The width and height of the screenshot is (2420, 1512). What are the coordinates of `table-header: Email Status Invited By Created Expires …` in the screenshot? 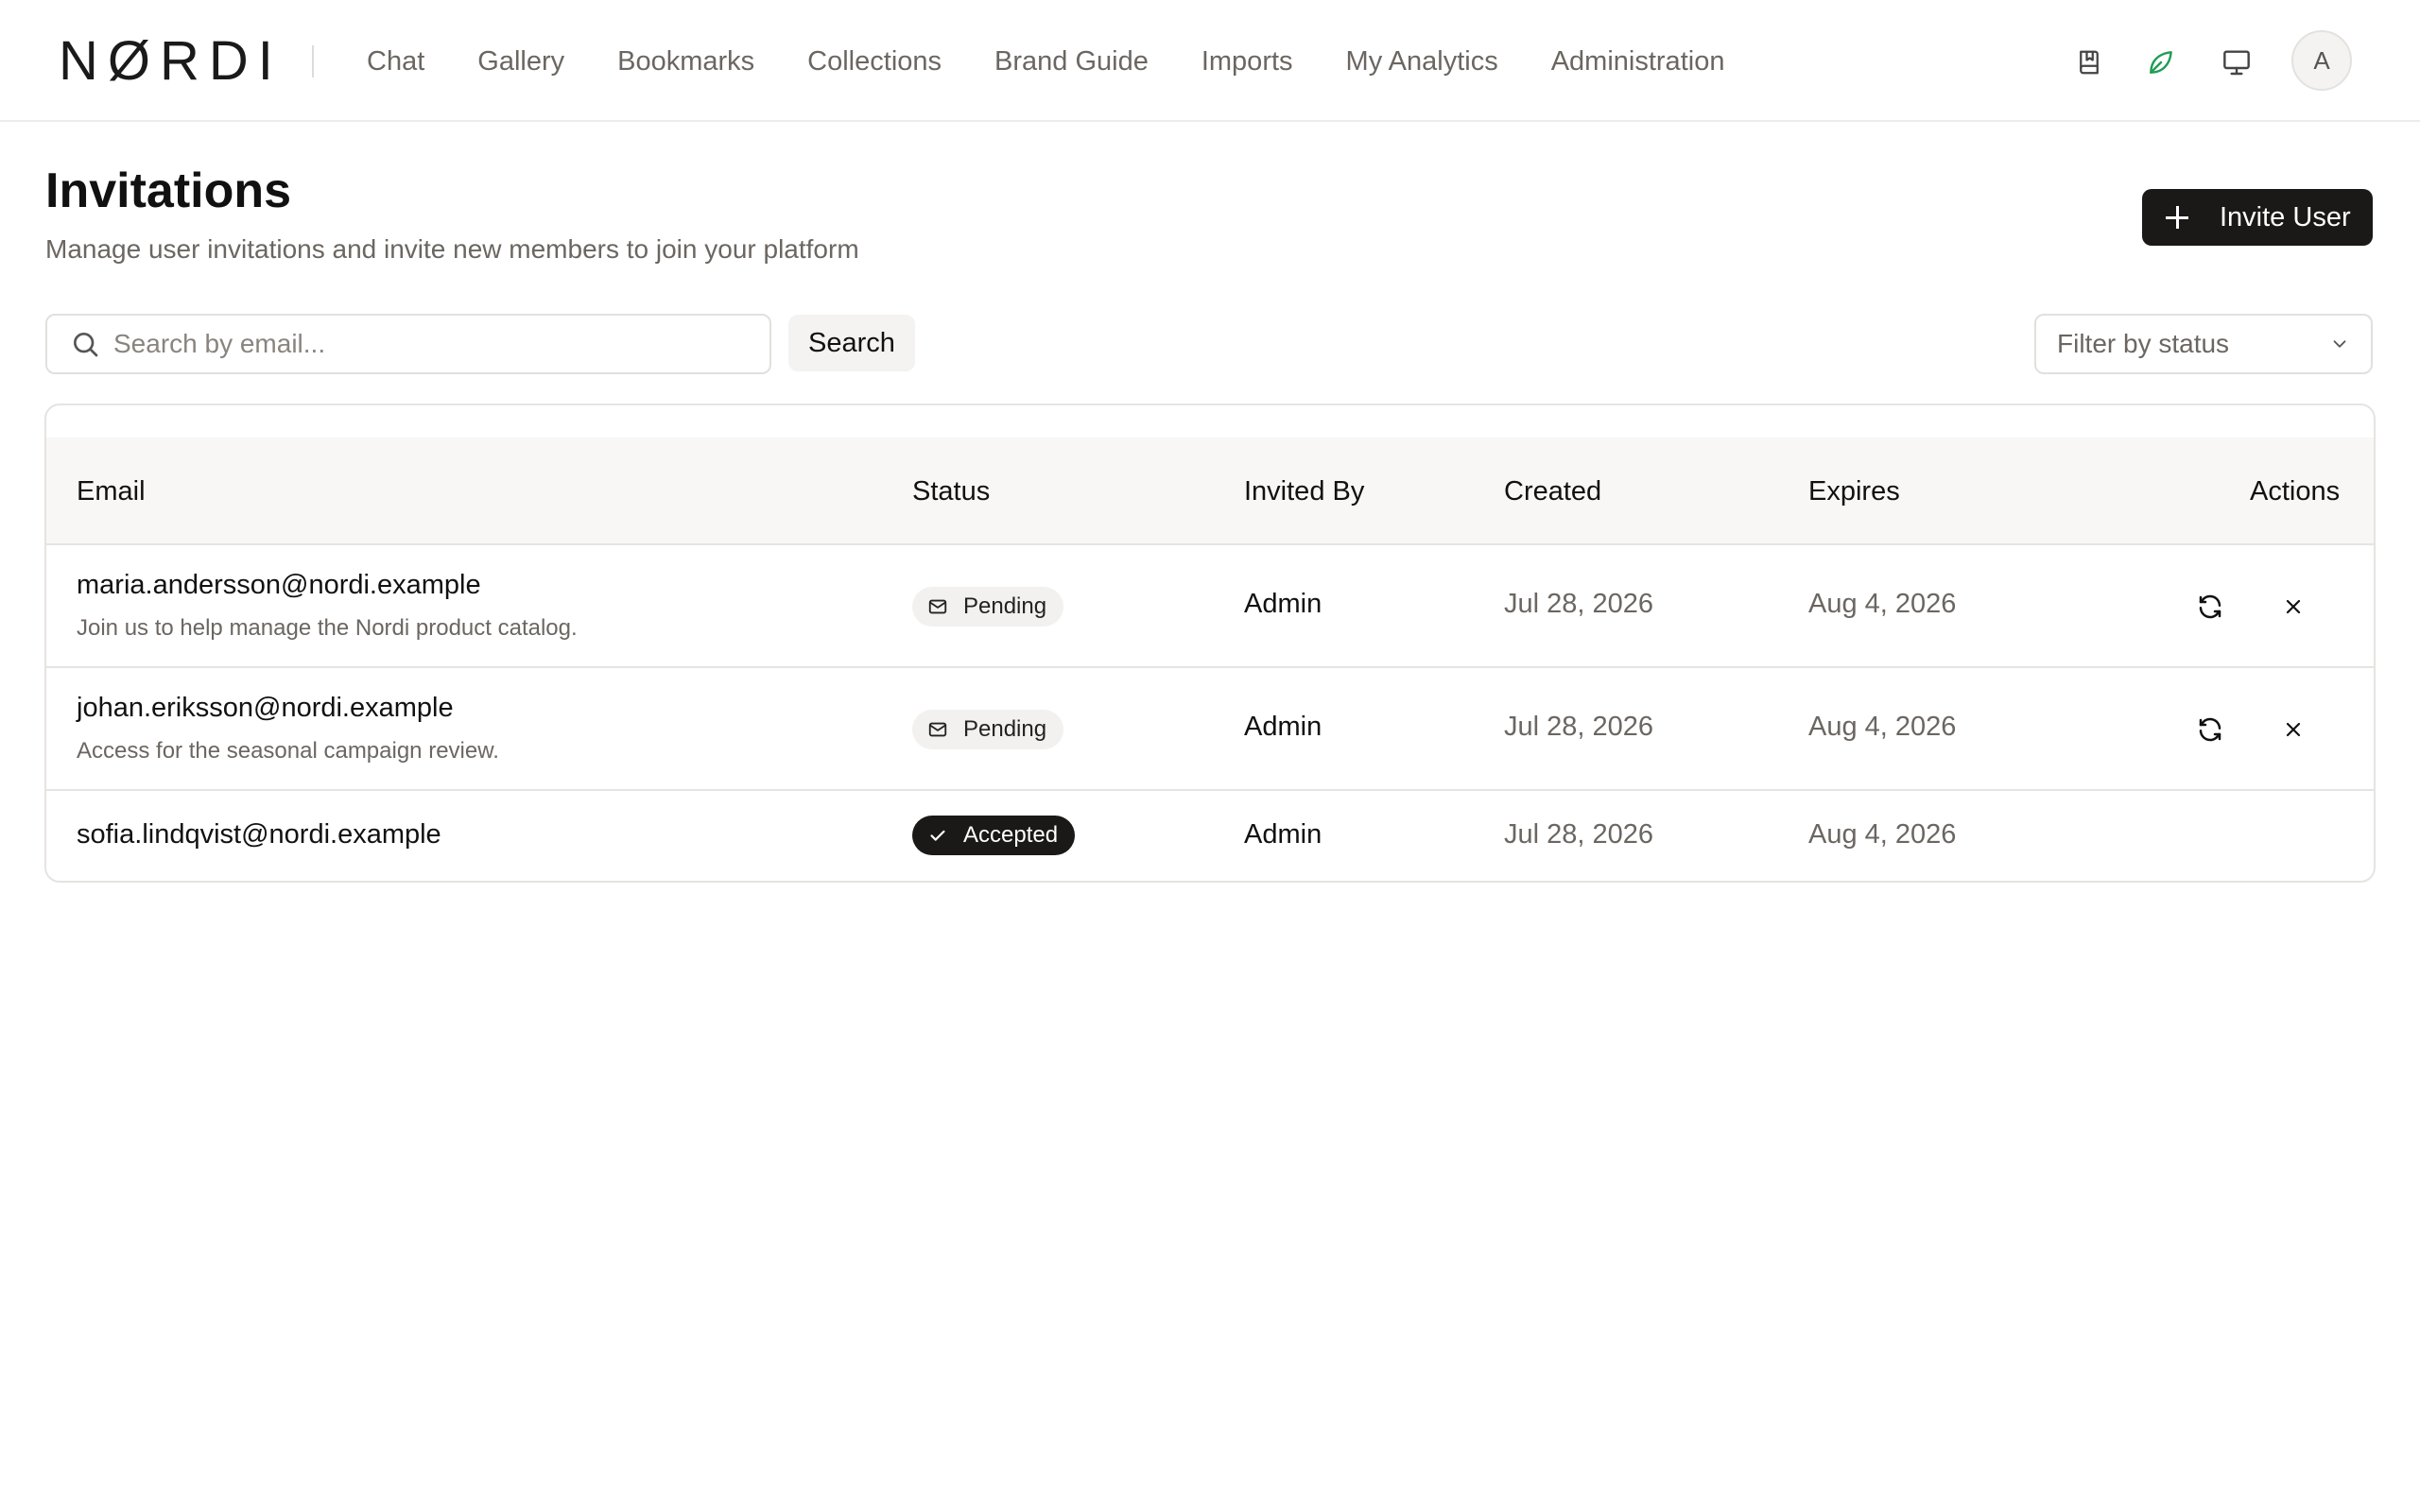 It's located at (1210, 491).